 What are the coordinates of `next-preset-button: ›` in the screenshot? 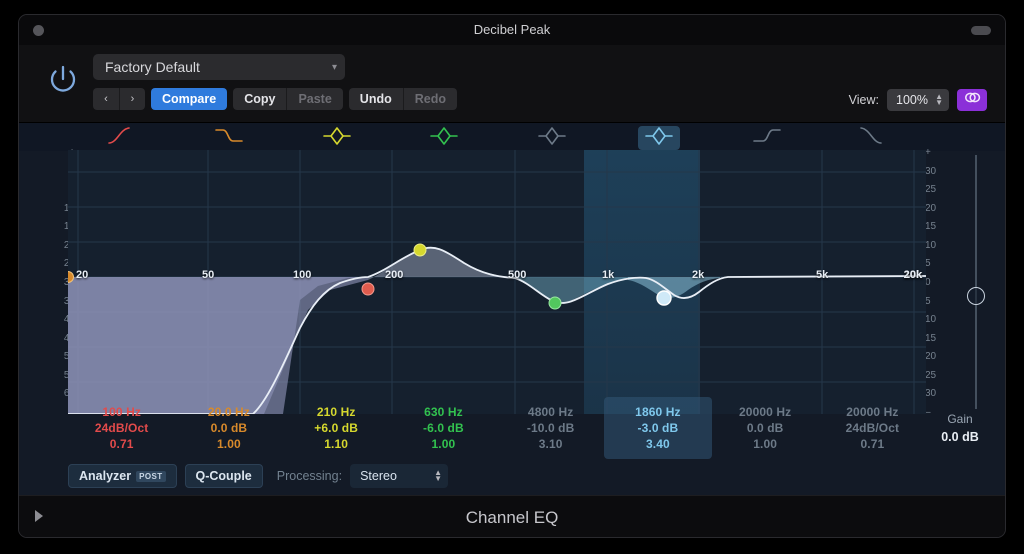 It's located at (132, 99).